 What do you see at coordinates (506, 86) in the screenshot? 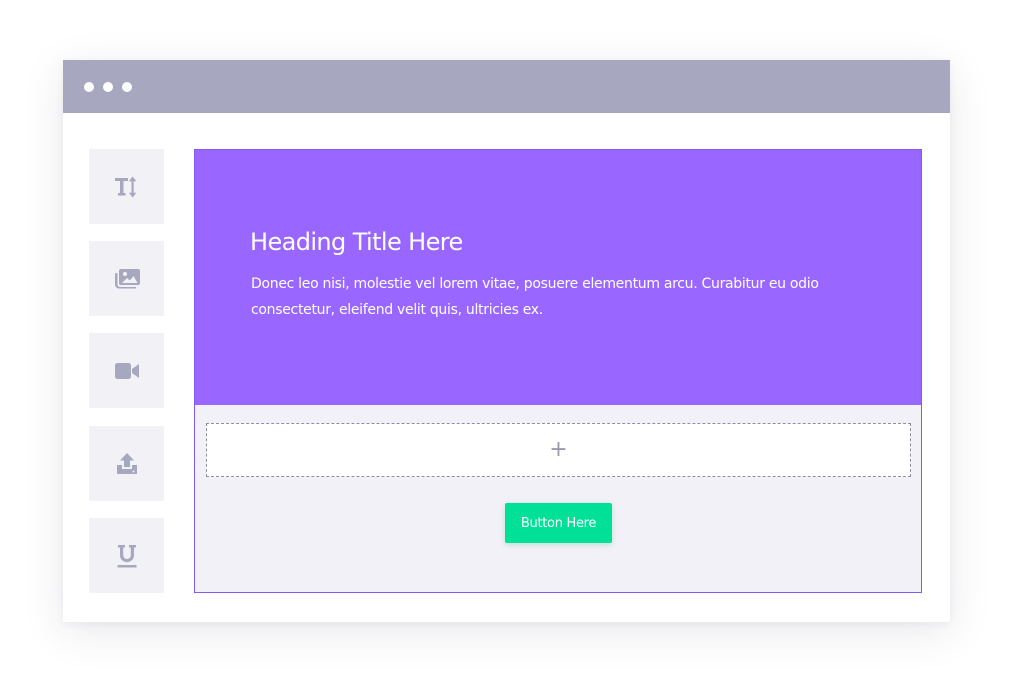
I see `window-titlebar` at bounding box center [506, 86].